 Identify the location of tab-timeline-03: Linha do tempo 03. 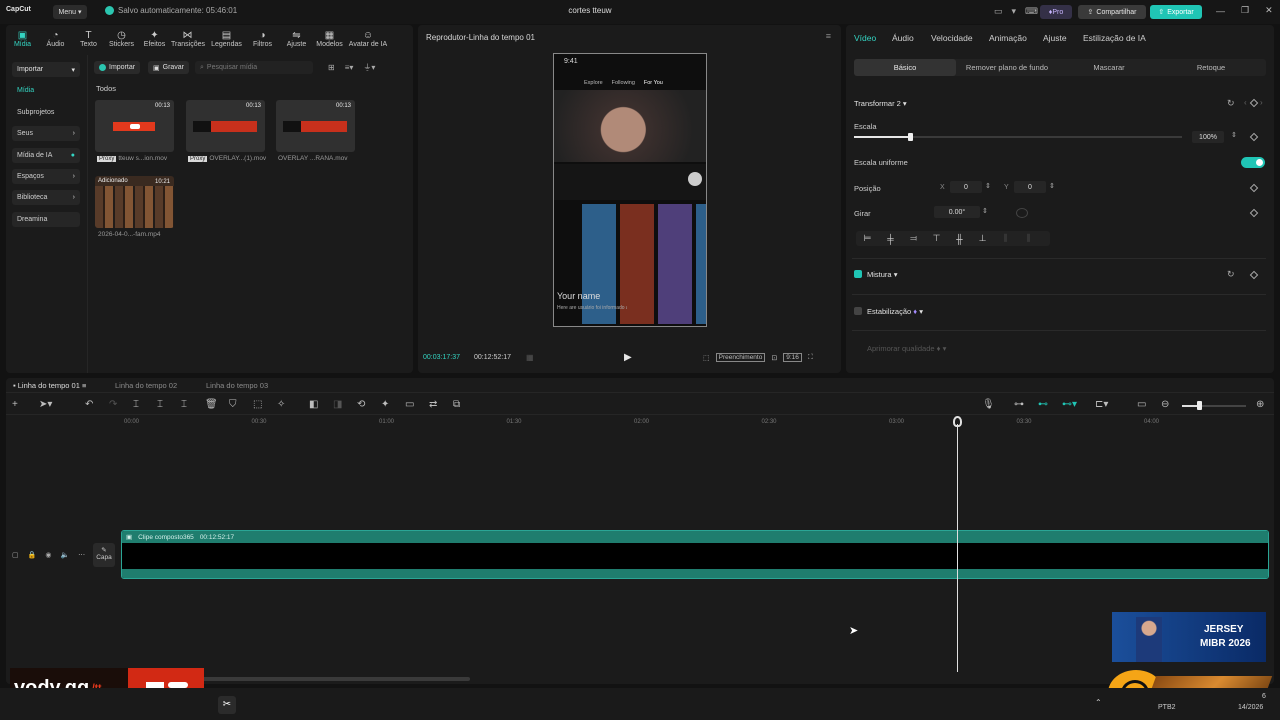
(237, 385).